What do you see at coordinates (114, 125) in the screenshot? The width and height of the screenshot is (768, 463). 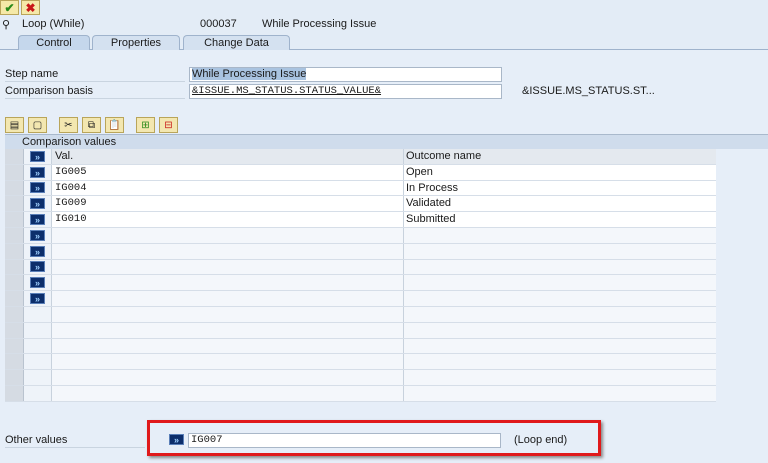 I see `paste-button: 📋` at bounding box center [114, 125].